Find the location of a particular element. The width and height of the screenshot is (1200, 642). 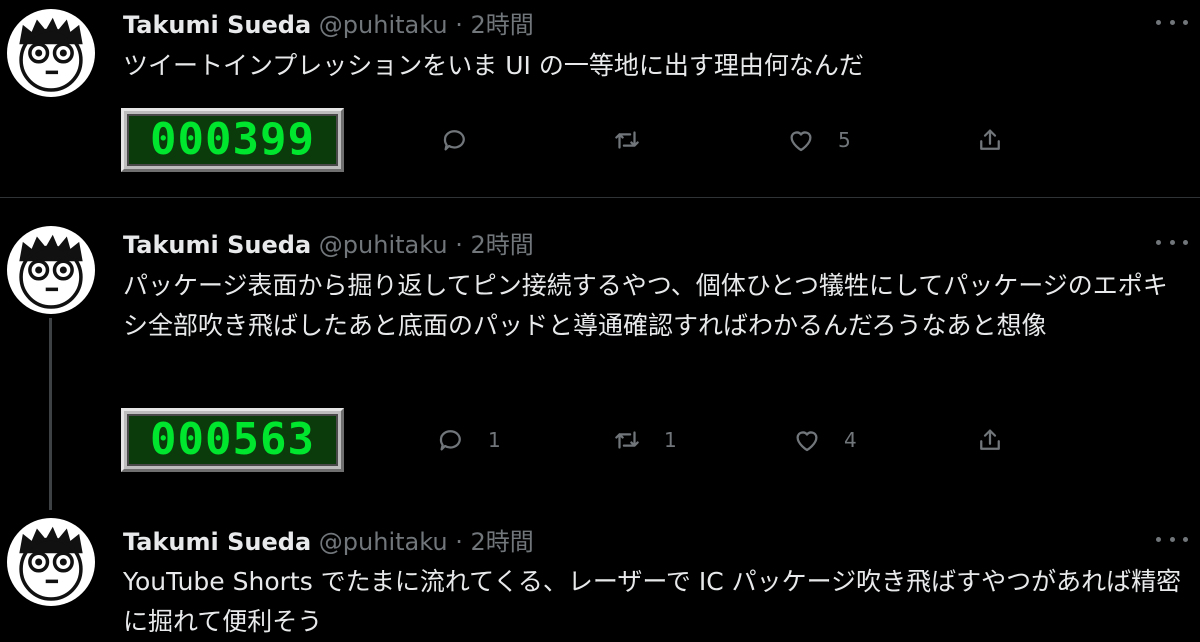

tweet-text: ツイートインプレッションをいま UI の一等地に出す理由何なんだ is located at coordinates (493, 65).